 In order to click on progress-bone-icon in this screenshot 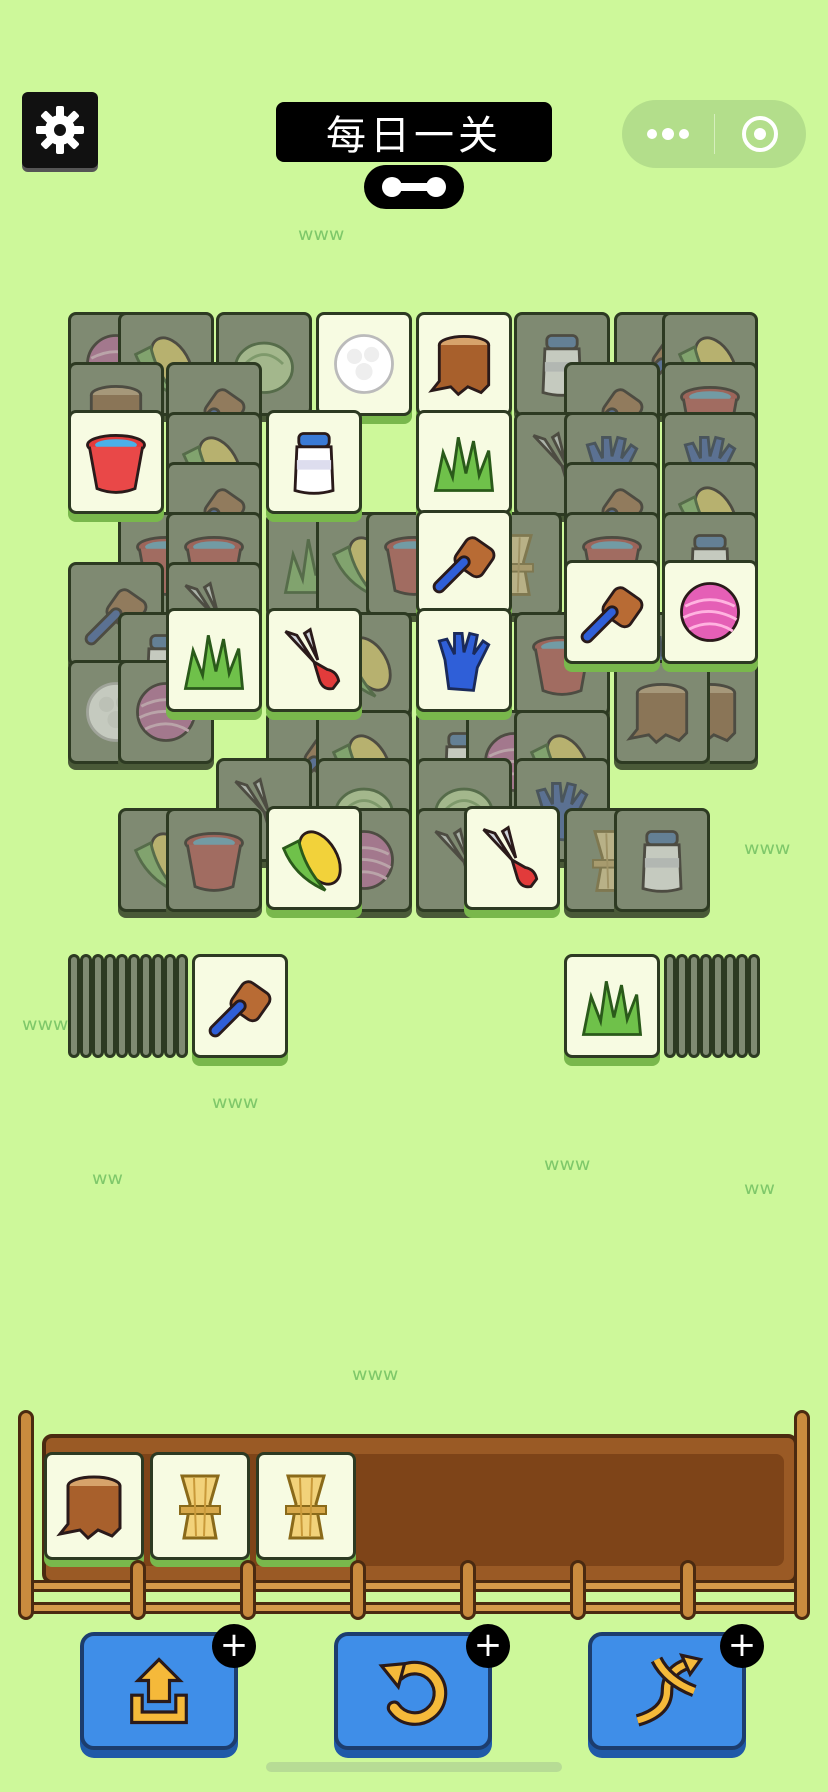, I will do `click(414, 187)`.